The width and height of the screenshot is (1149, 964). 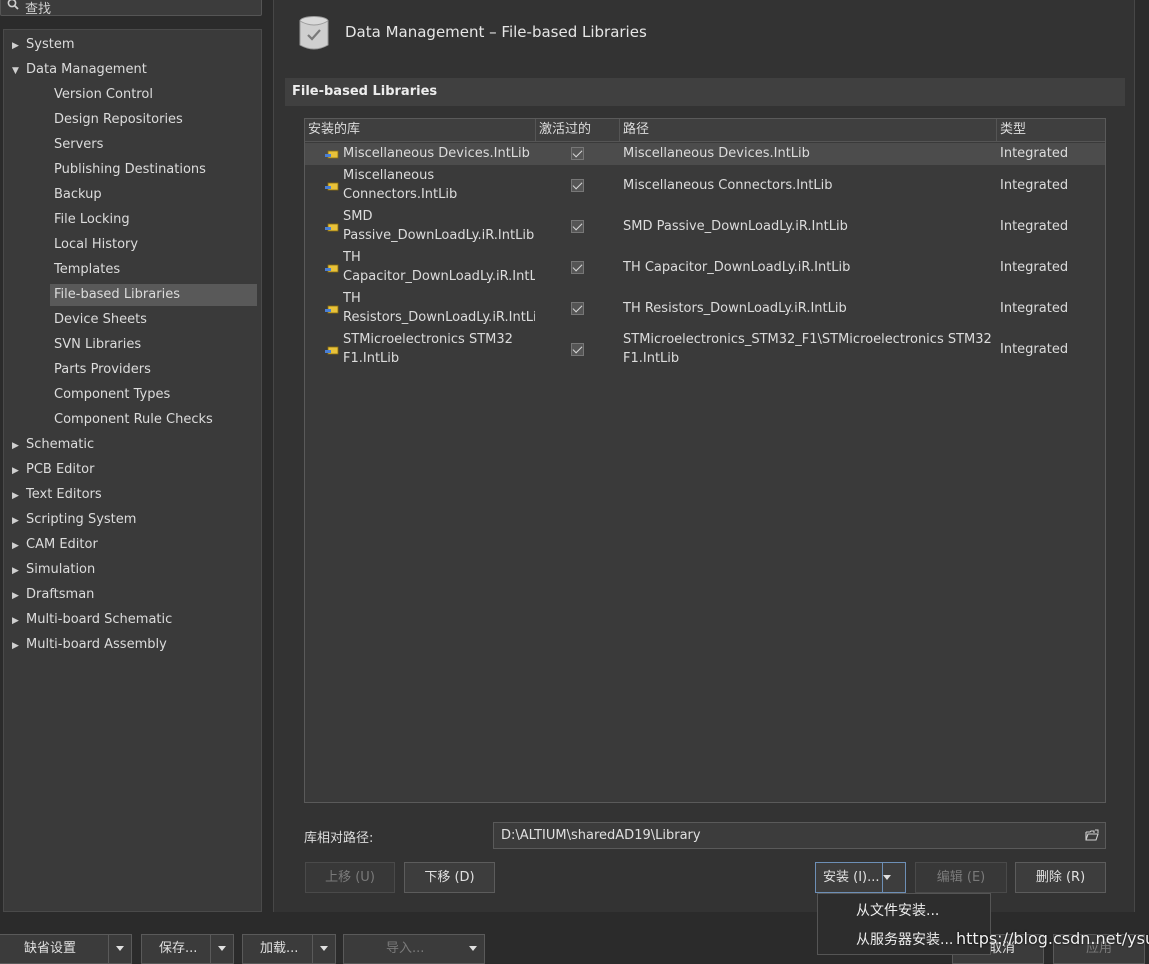 I want to click on defaults-dropdown, so click(x=119, y=949).